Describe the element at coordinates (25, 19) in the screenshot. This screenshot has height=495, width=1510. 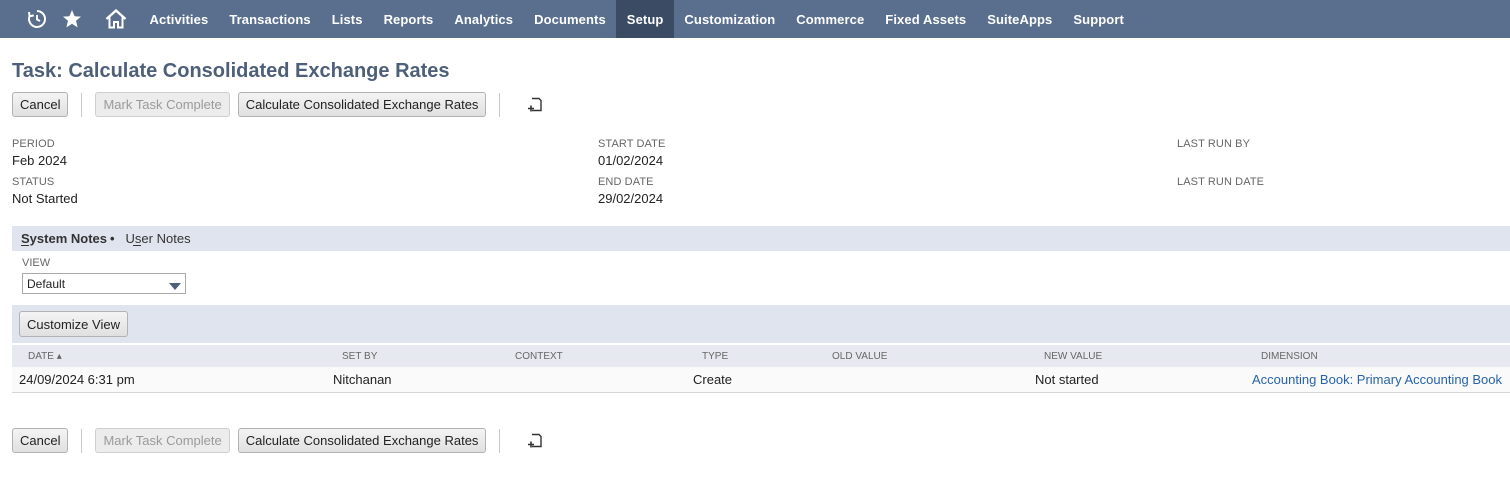
I see `recent-records-icon` at that location.